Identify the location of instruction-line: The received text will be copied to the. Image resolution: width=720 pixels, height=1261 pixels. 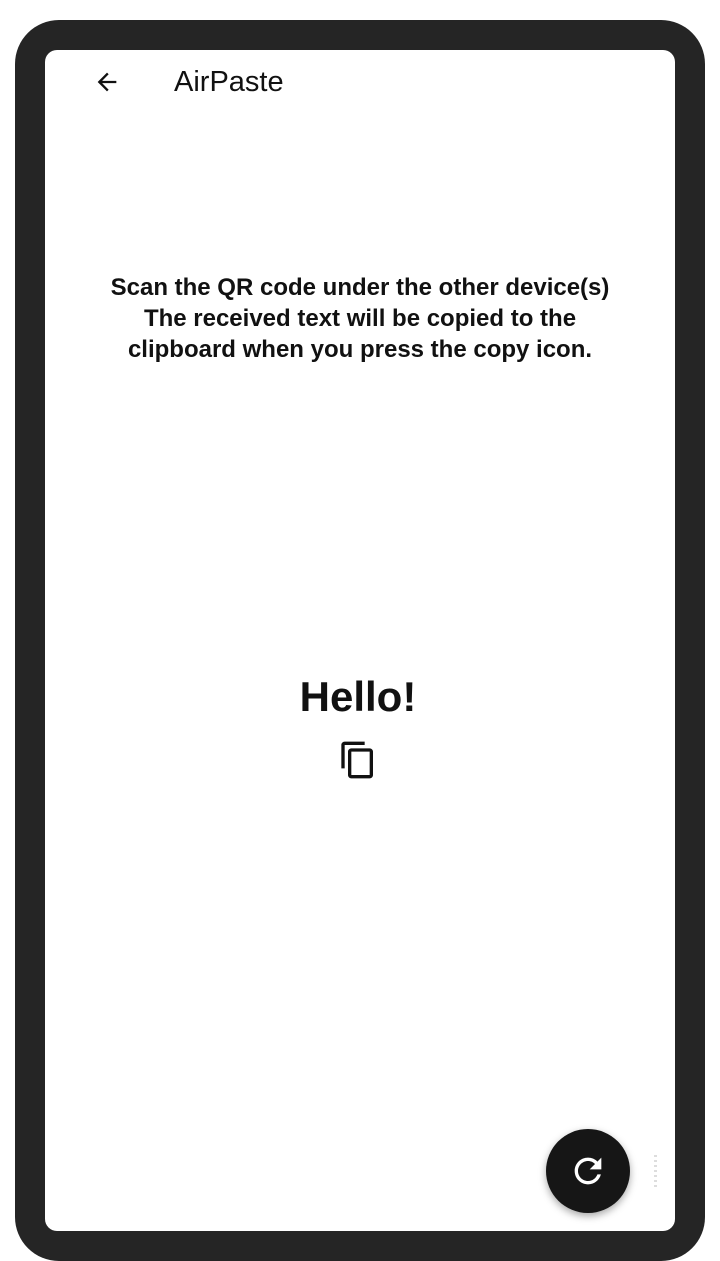
(360, 318).